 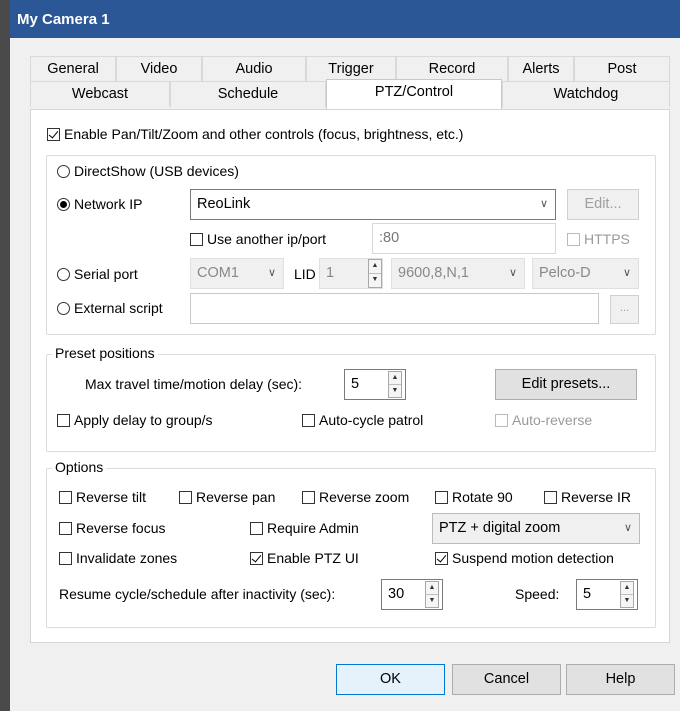 I want to click on apply-delay-checkbox: Apply delay to group/s, so click(x=135, y=420).